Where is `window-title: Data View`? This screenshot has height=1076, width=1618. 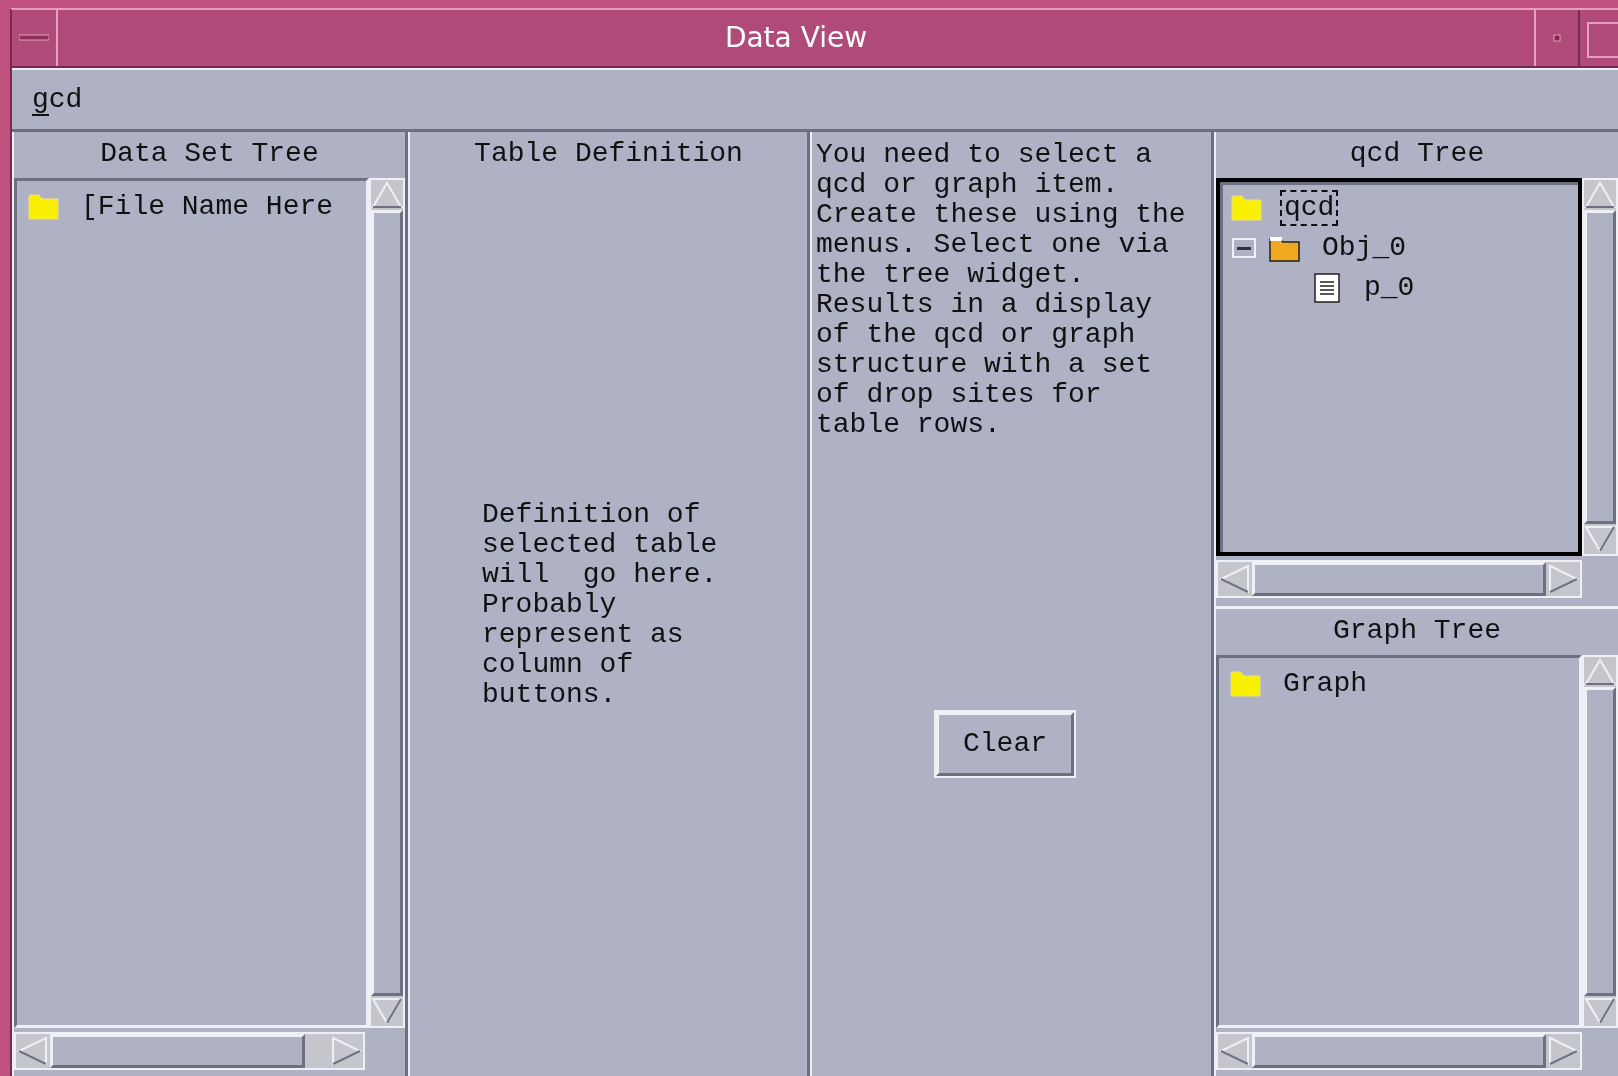 window-title: Data View is located at coordinates (796, 38).